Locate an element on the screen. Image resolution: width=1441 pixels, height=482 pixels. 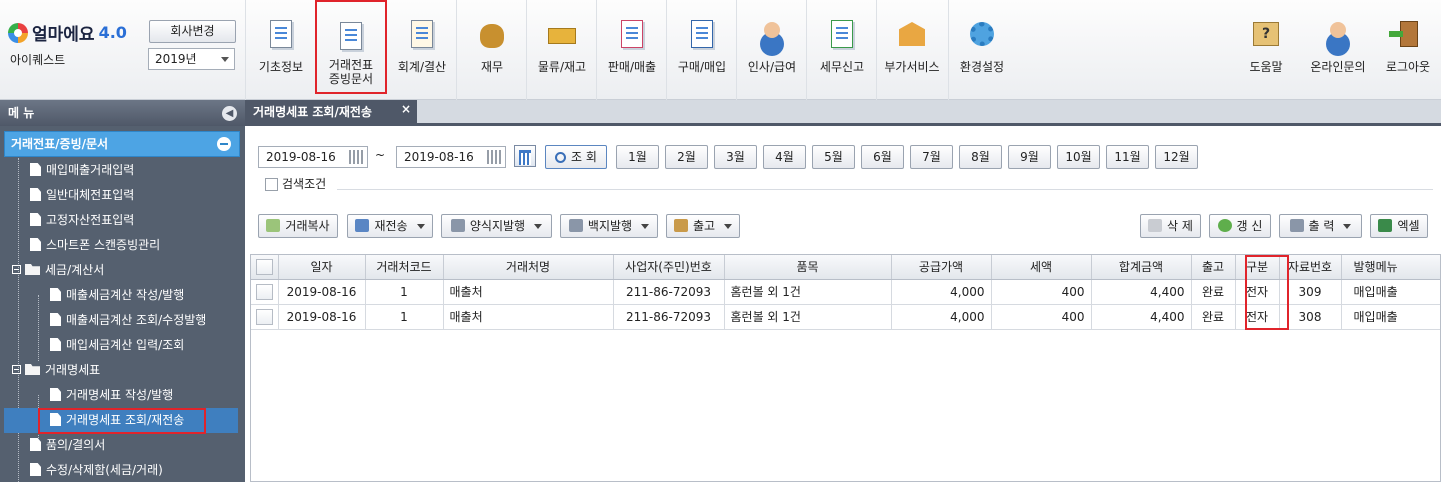
toolbar-logistics: 물류/재고 is located at coordinates (562, 50).